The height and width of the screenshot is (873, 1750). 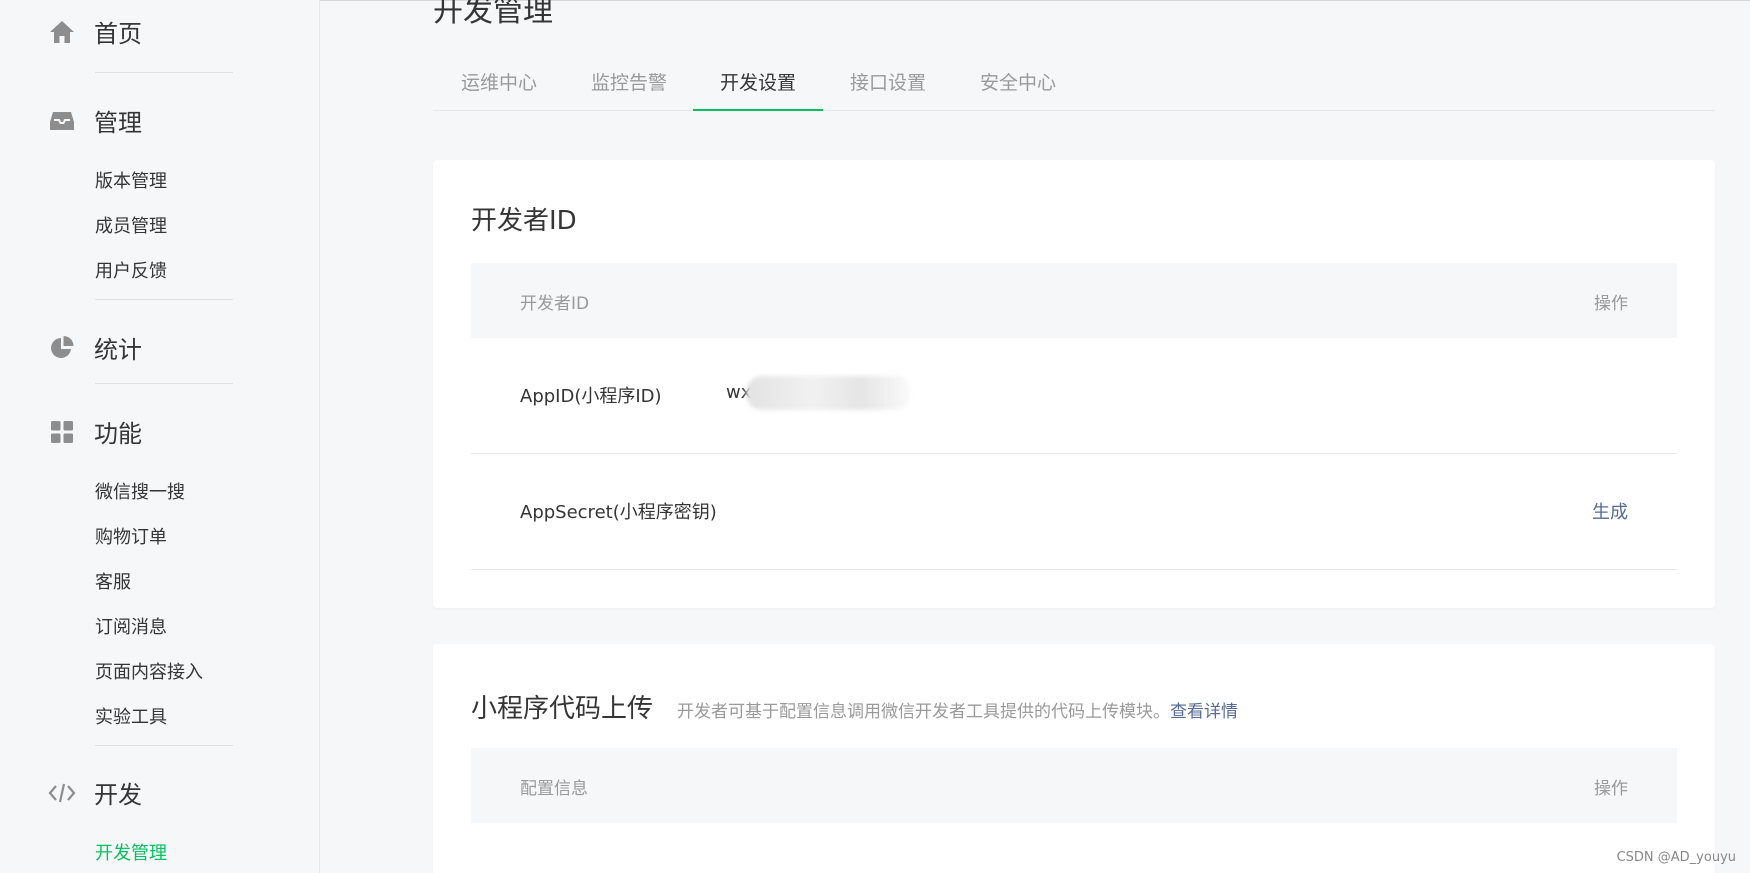 What do you see at coordinates (1074, 300) in the screenshot?
I see `table-header: 开发者ID 操作` at bounding box center [1074, 300].